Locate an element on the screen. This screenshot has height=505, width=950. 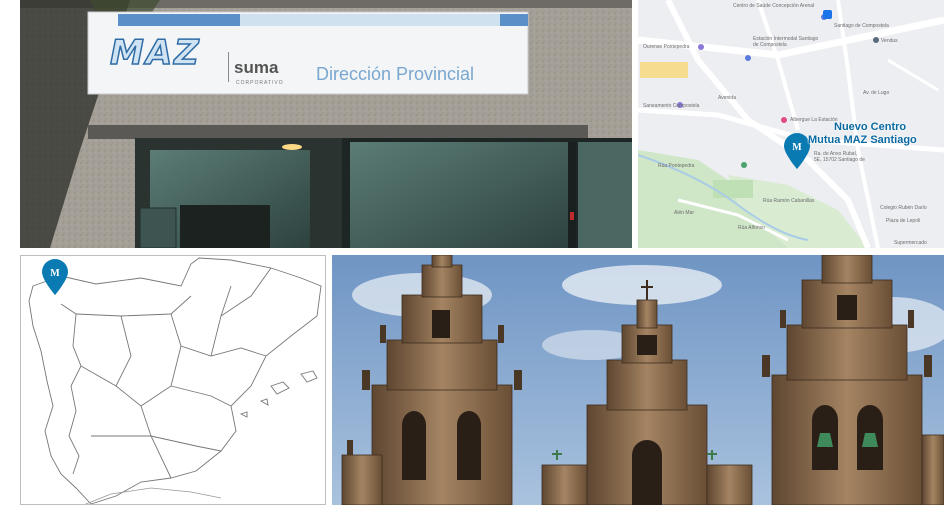
suma-brand: suma is located at coordinates (256, 68).